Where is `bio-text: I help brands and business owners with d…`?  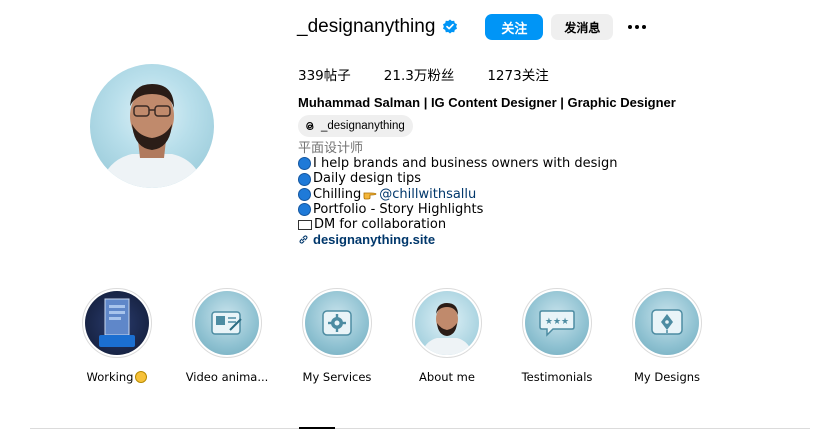
bio-text: I help brands and business owners with d… is located at coordinates (465, 164).